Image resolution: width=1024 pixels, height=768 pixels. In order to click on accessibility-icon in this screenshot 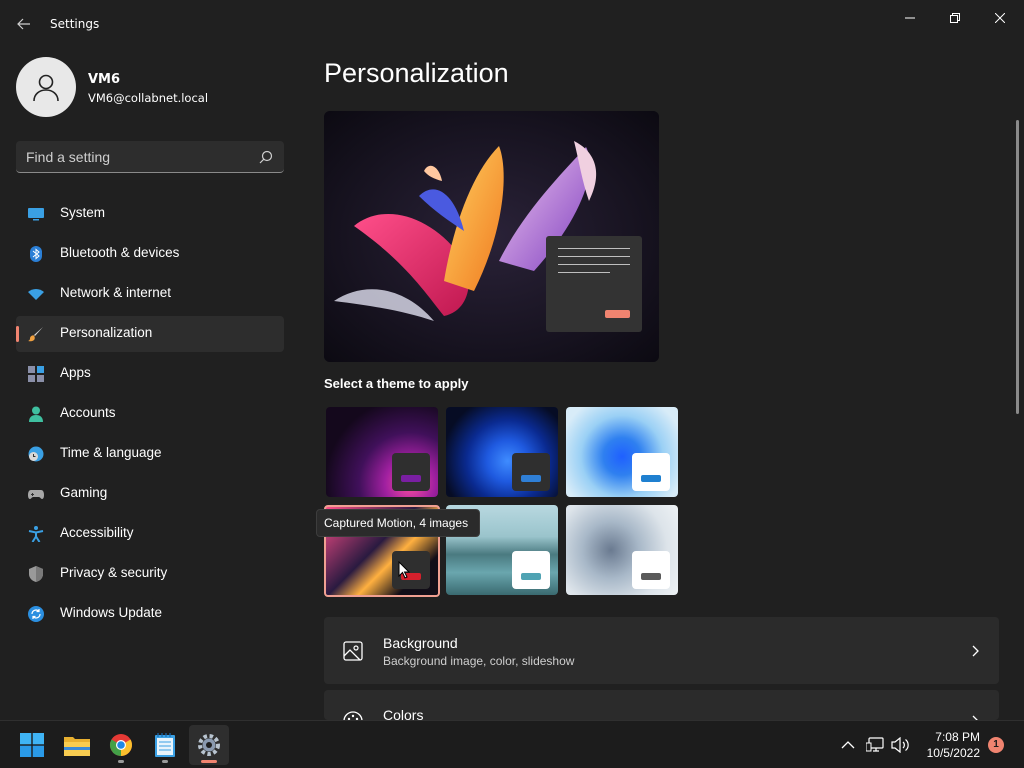, I will do `click(36, 534)`.